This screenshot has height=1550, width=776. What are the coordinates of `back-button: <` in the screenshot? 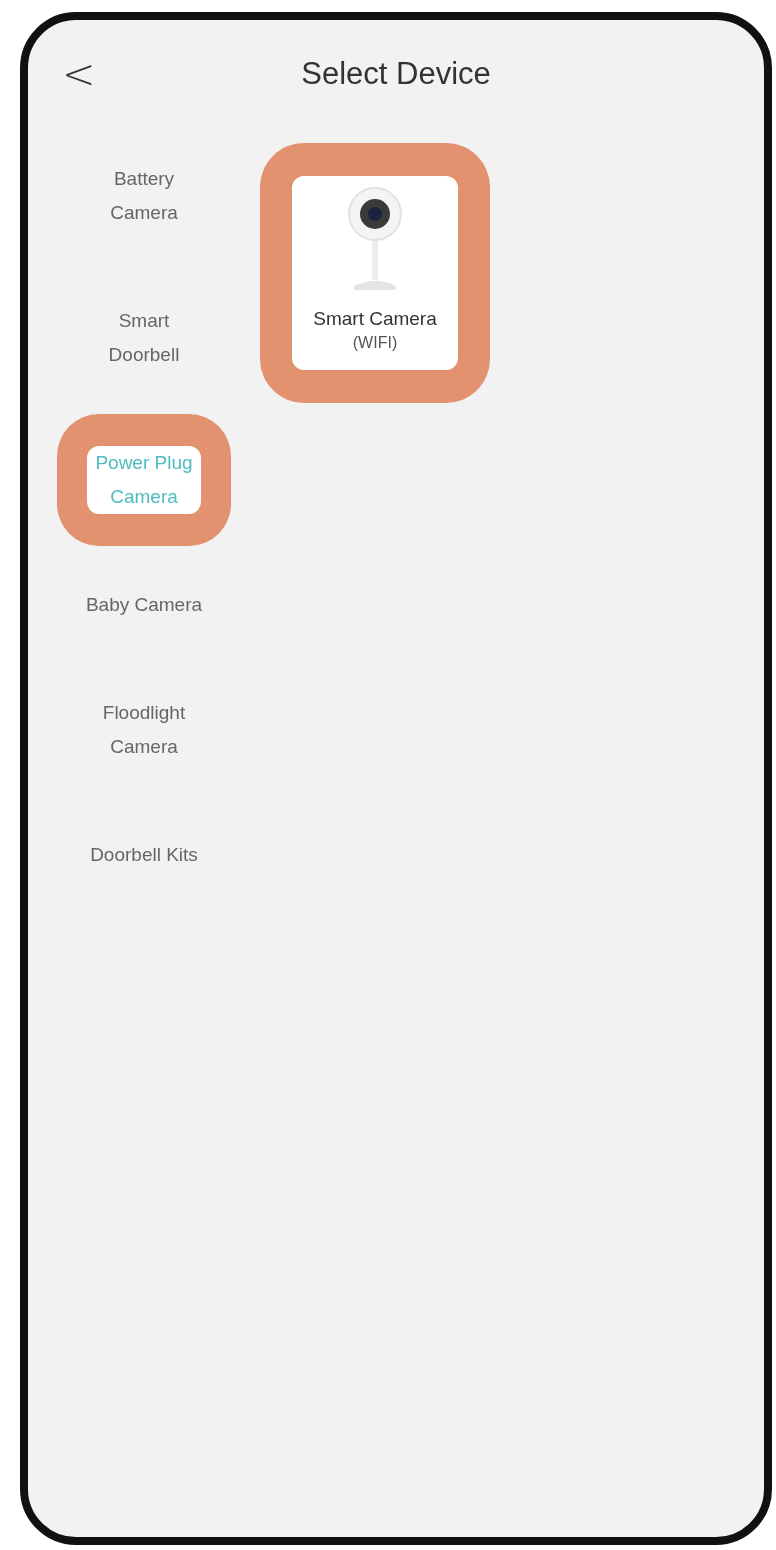 It's located at (79, 74).